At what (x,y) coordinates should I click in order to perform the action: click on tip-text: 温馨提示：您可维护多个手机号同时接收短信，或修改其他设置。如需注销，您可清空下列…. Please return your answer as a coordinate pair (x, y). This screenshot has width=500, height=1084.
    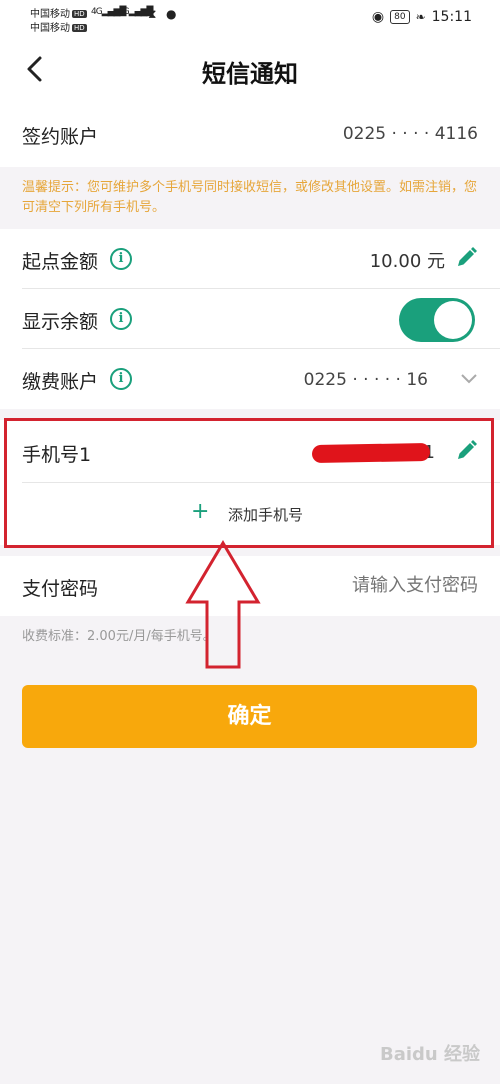
    Looking at the image, I should click on (250, 198).